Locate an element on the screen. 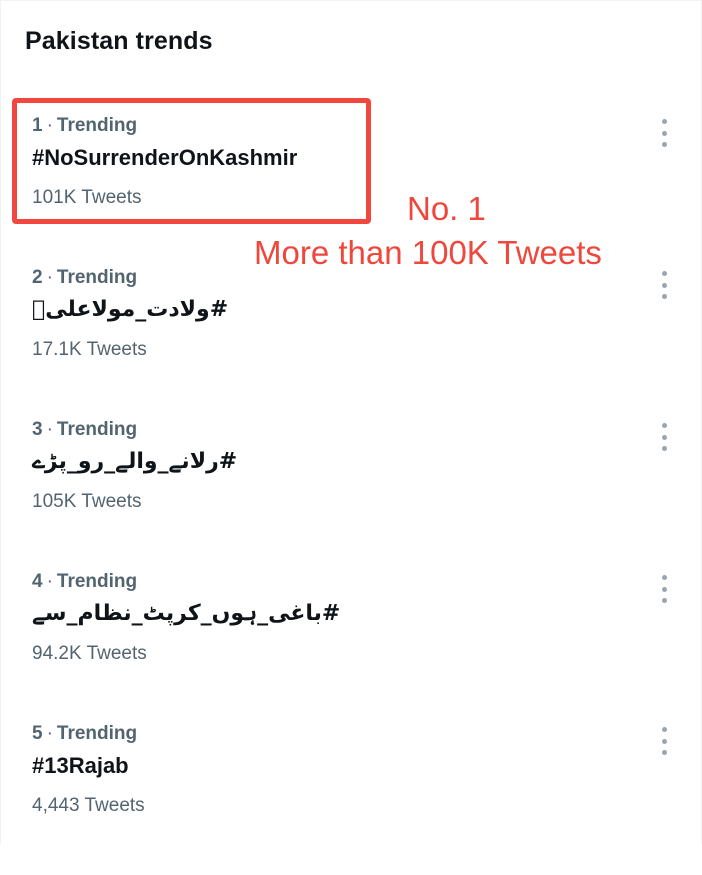 The image size is (702, 875). annotation-tweets: More than 100K Tweets is located at coordinates (428, 252).